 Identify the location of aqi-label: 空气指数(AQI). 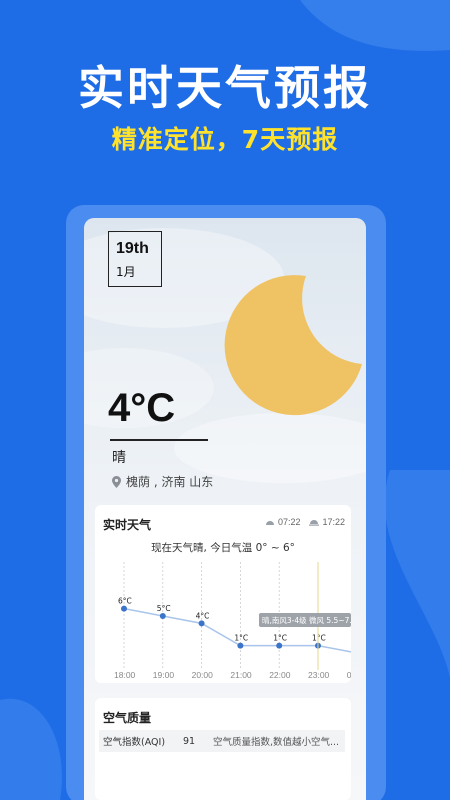
(134, 742).